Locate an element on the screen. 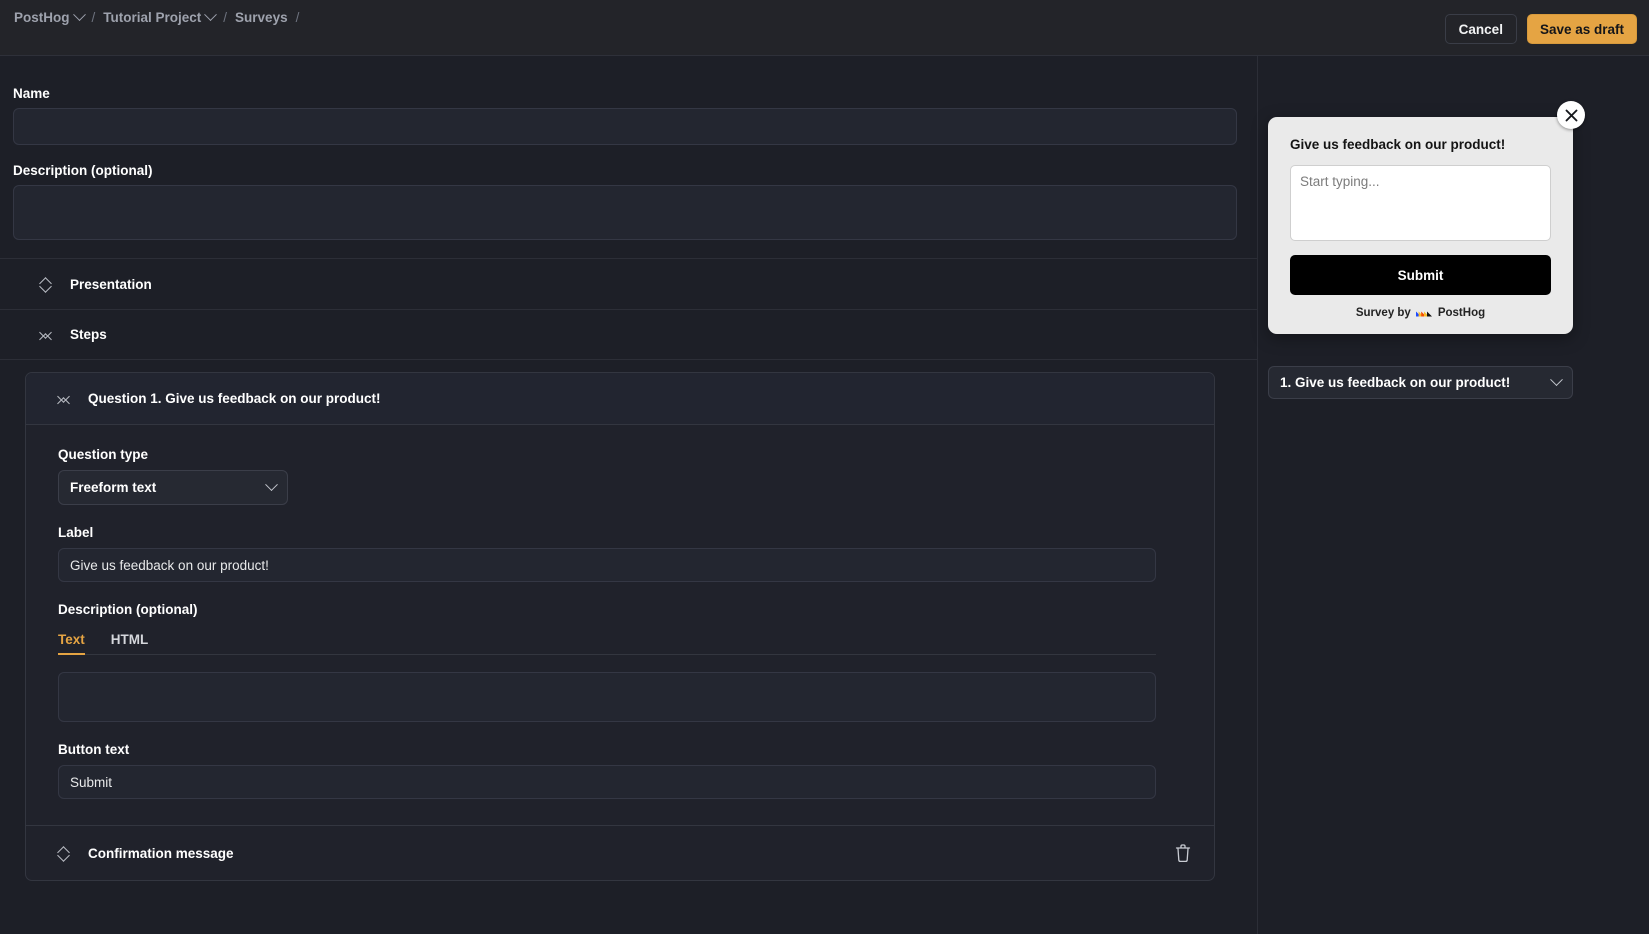 Image resolution: width=1649 pixels, height=934 pixels. question-description-label: Description (optional) is located at coordinates (128, 609).